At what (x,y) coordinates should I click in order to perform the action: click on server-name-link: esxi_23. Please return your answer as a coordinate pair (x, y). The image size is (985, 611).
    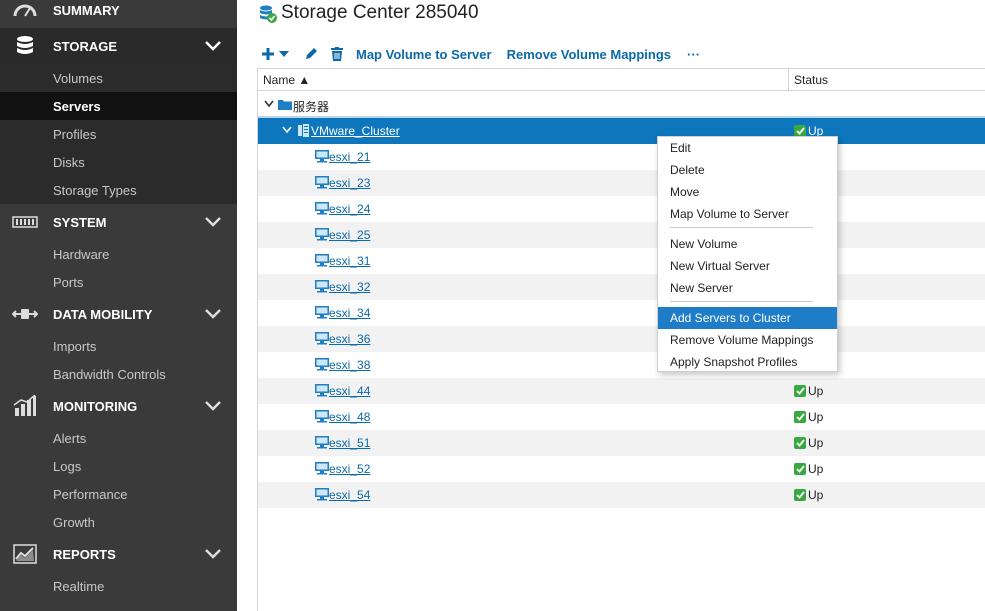
    Looking at the image, I should click on (349, 183).